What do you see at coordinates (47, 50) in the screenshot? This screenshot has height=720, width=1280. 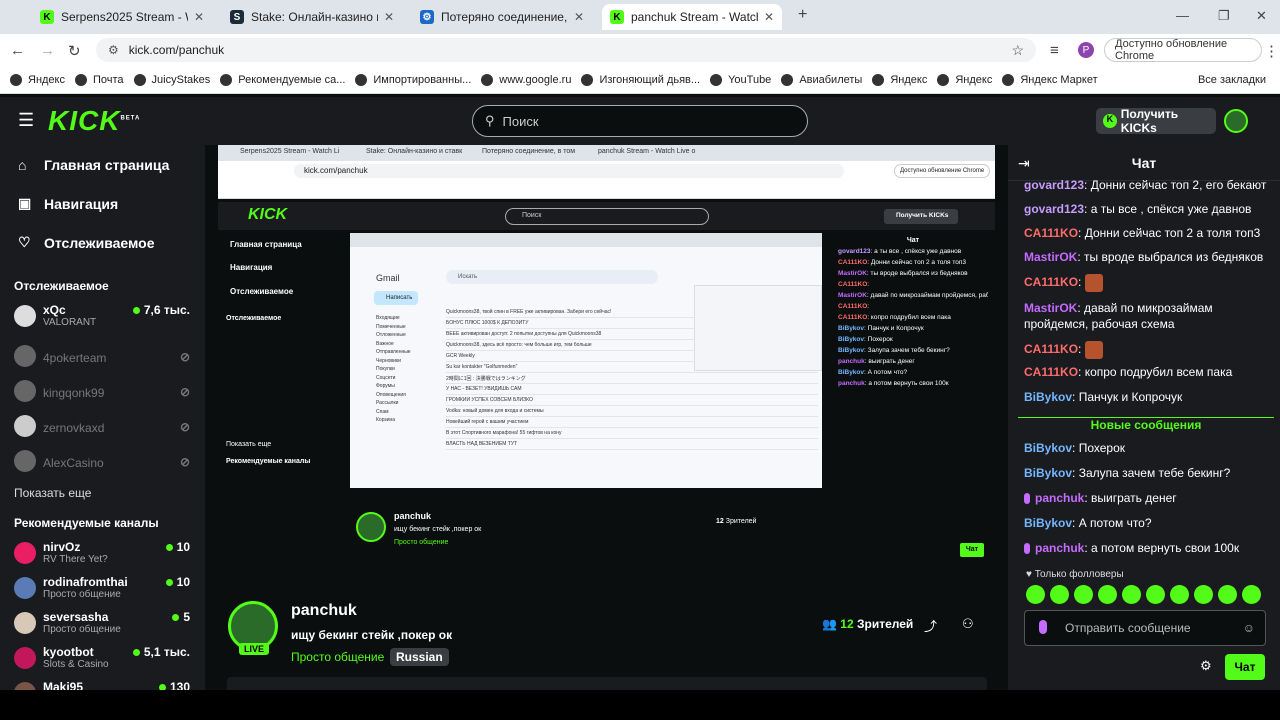 I see `forward-icon: →` at bounding box center [47, 50].